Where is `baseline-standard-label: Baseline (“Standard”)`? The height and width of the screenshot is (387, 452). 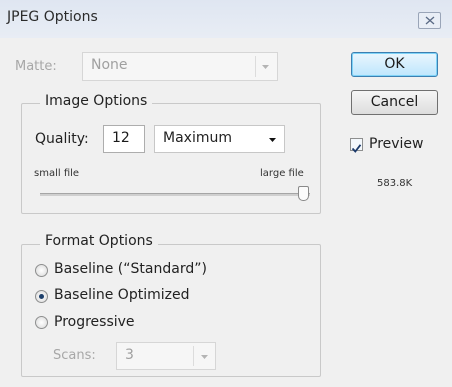 baseline-standard-label: Baseline (“Standard”) is located at coordinates (130, 269).